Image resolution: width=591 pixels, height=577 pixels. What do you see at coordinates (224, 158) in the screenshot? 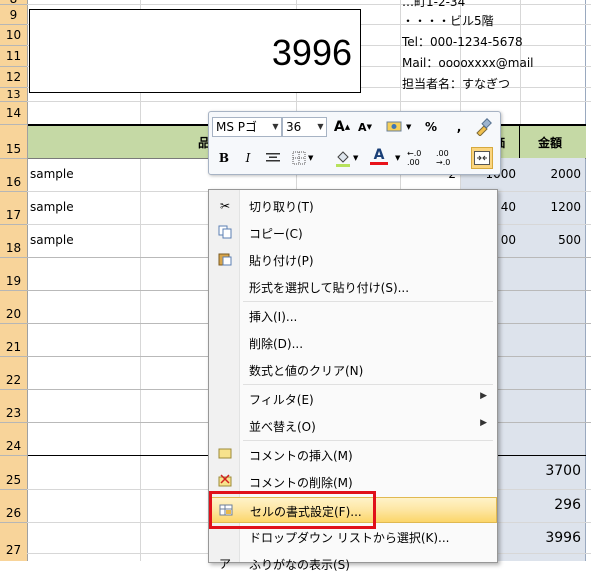
I see `bold-button: B` at bounding box center [224, 158].